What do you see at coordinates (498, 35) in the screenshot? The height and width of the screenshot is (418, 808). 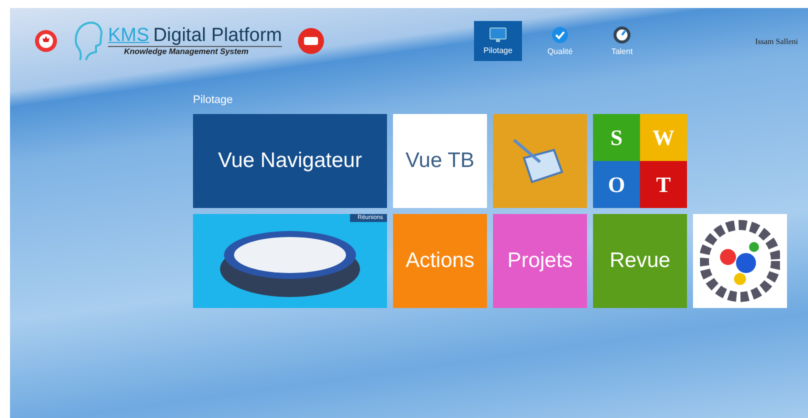 I see `monitor-icon` at bounding box center [498, 35].